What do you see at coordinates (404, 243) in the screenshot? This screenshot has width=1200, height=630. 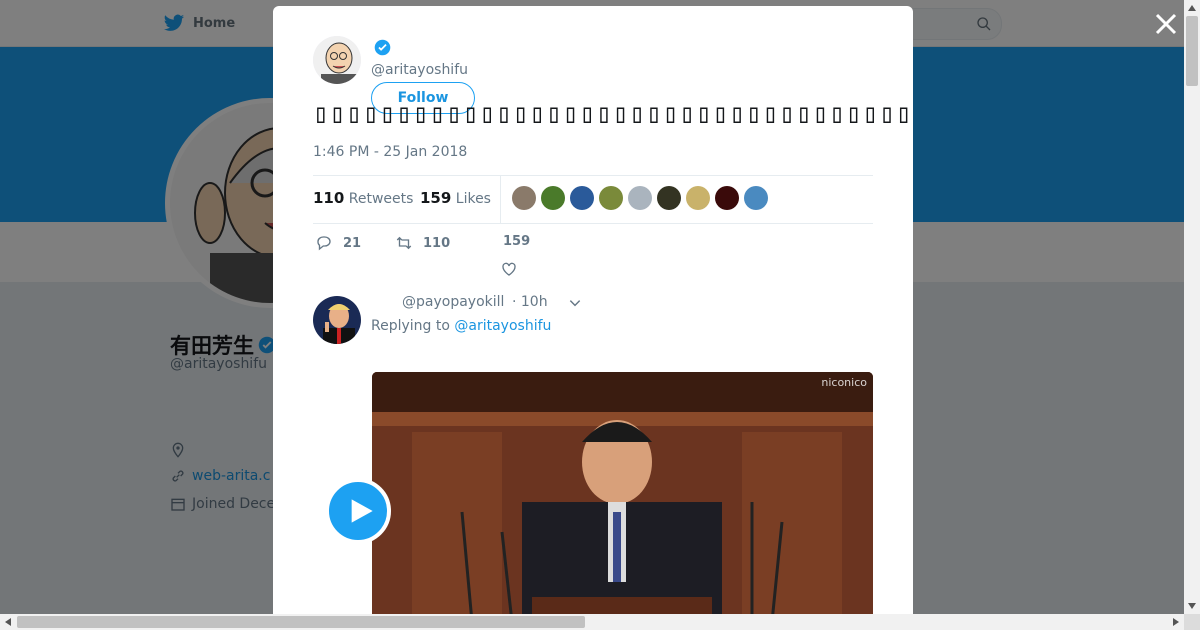 I see `retweet-icon` at bounding box center [404, 243].